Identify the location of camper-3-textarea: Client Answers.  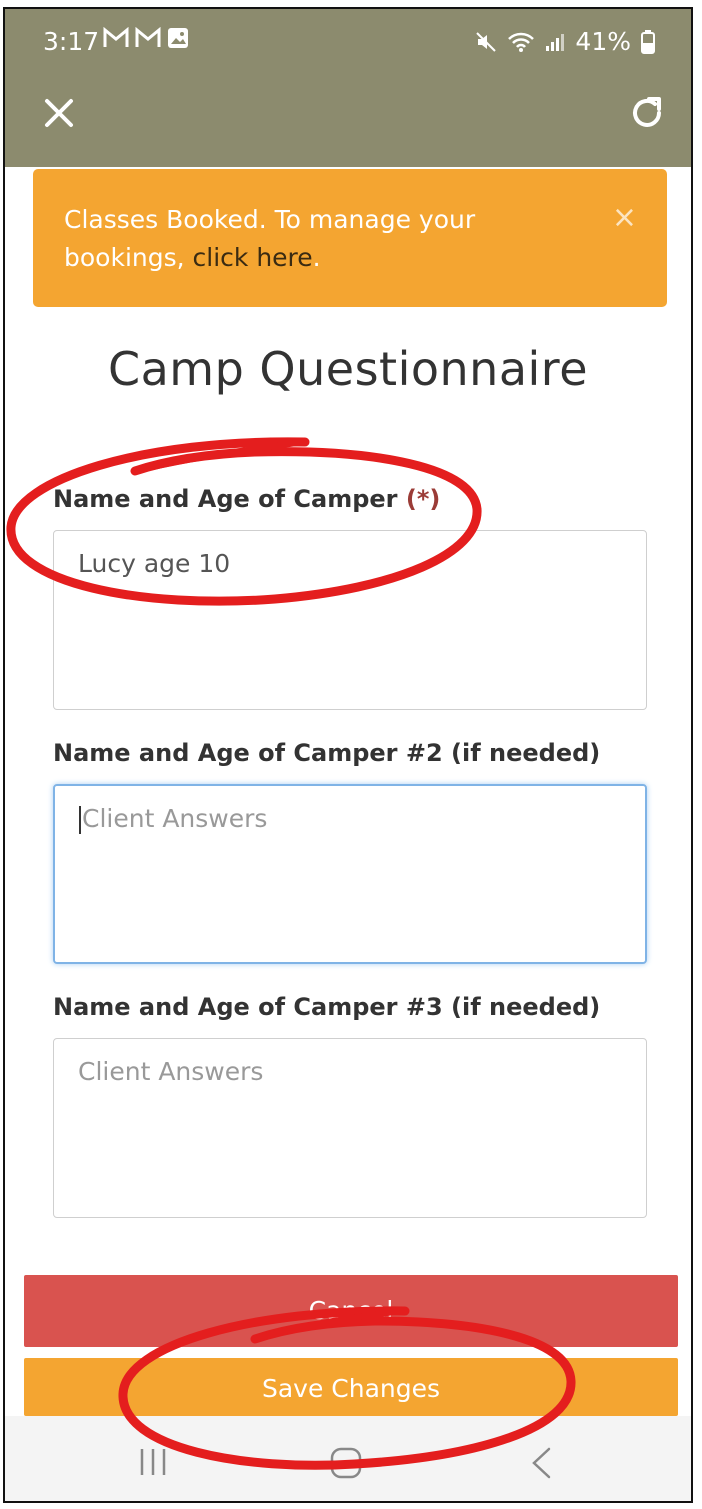
(350, 1128).